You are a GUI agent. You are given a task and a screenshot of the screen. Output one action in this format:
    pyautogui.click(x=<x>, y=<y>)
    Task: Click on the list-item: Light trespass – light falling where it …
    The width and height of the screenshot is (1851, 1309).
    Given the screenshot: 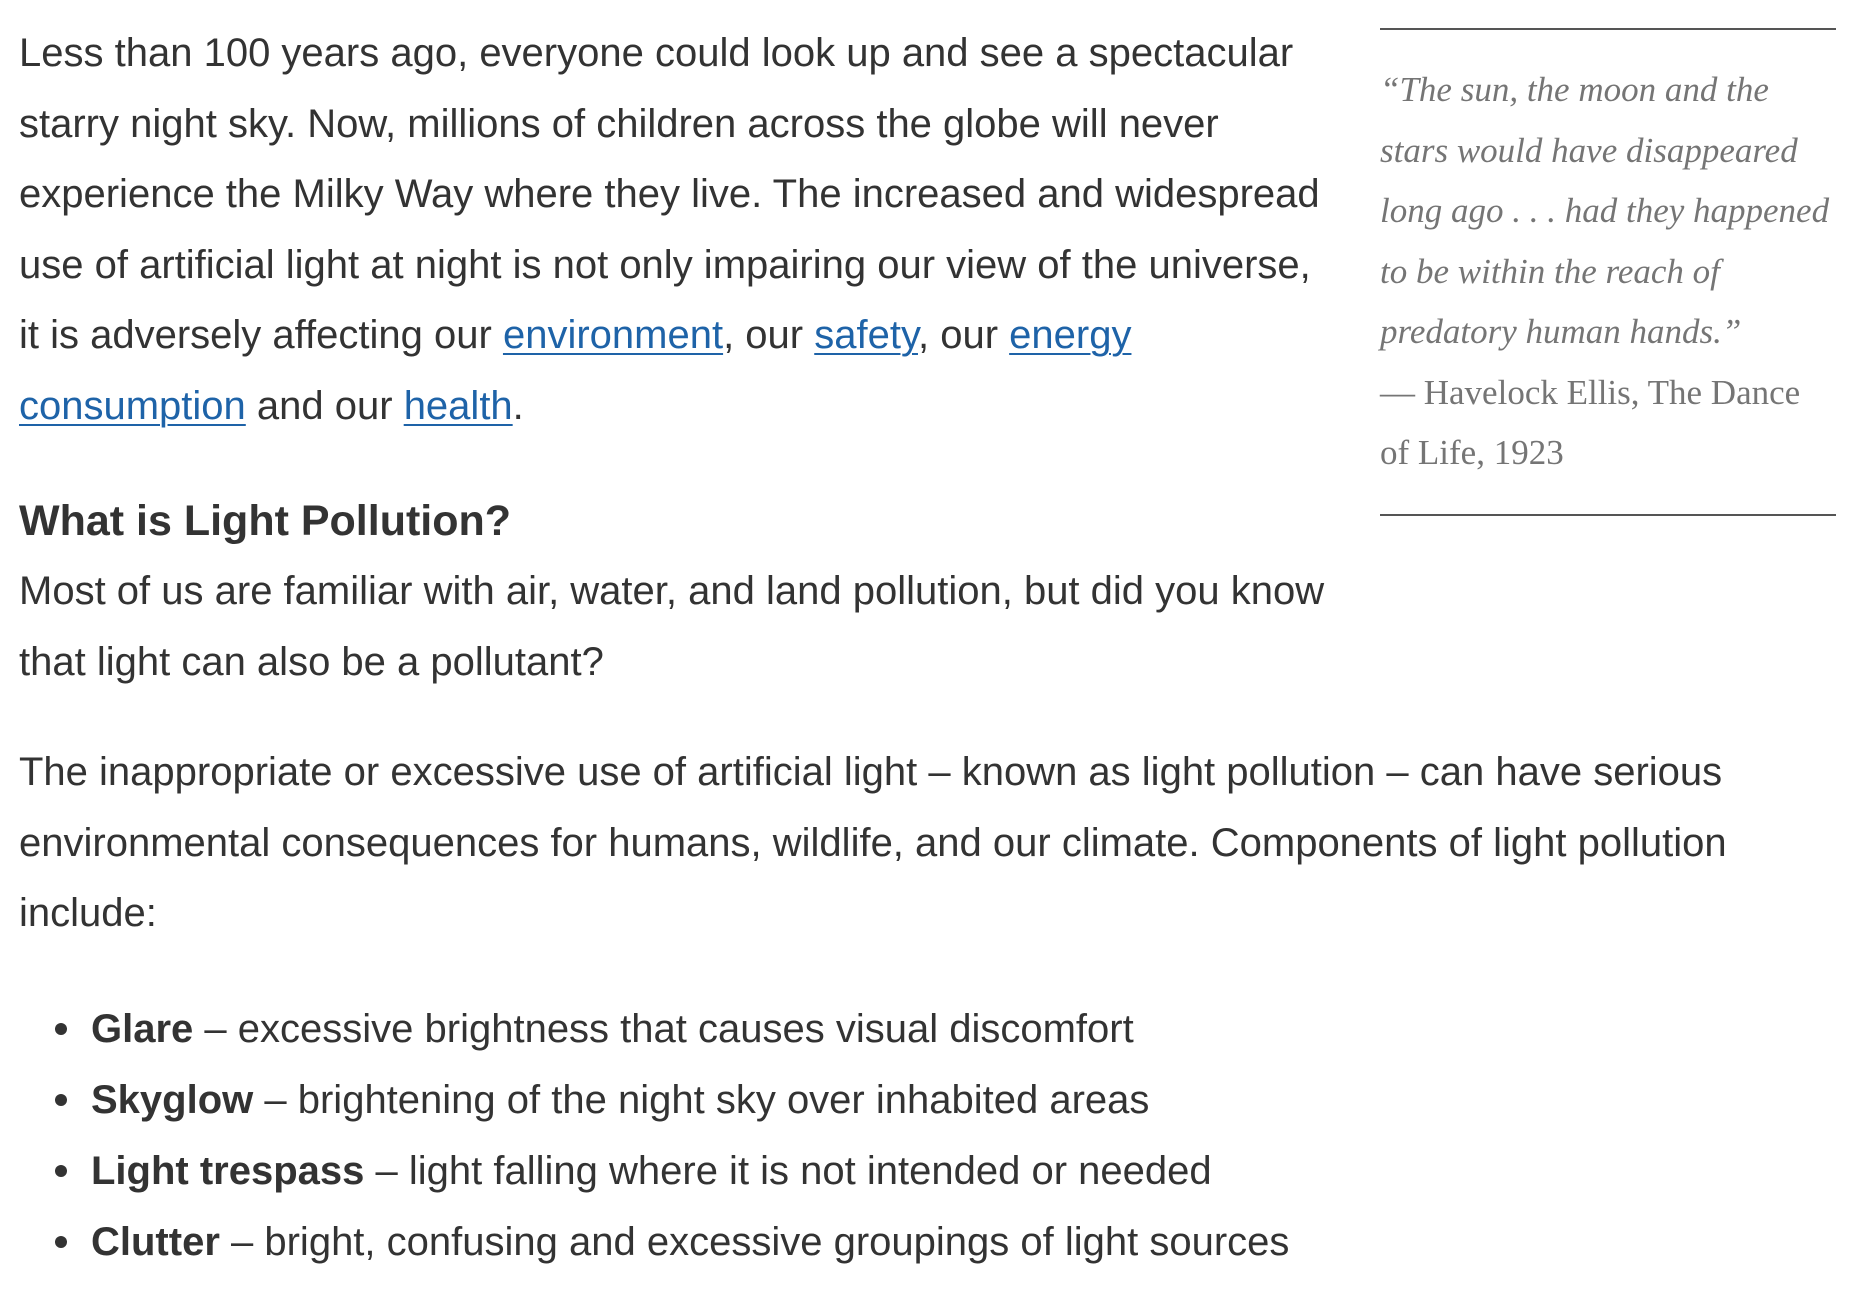 What is the action you would take?
    pyautogui.click(x=937, y=1171)
    